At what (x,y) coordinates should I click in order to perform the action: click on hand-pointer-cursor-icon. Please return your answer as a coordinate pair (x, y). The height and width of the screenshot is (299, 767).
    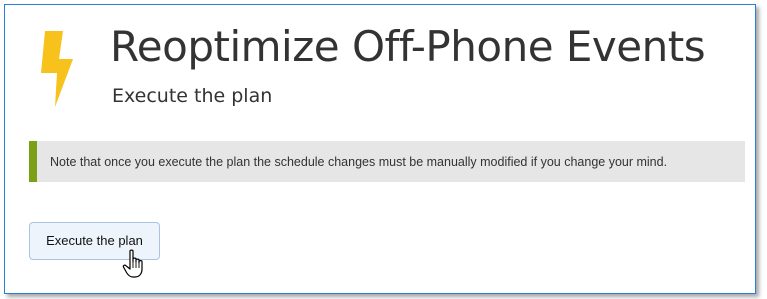
    Looking at the image, I should click on (132, 263).